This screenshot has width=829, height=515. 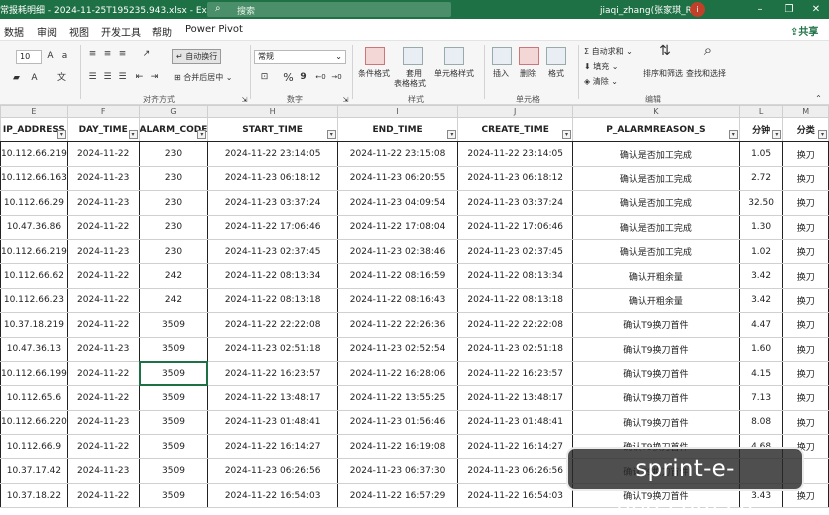 What do you see at coordinates (214, 29) in the screenshot?
I see `tab-power-pivot: Power Pivot` at bounding box center [214, 29].